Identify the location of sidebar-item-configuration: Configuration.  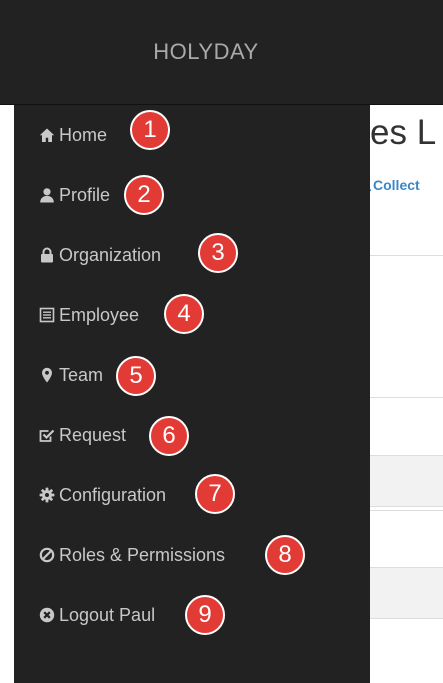
(102, 495).